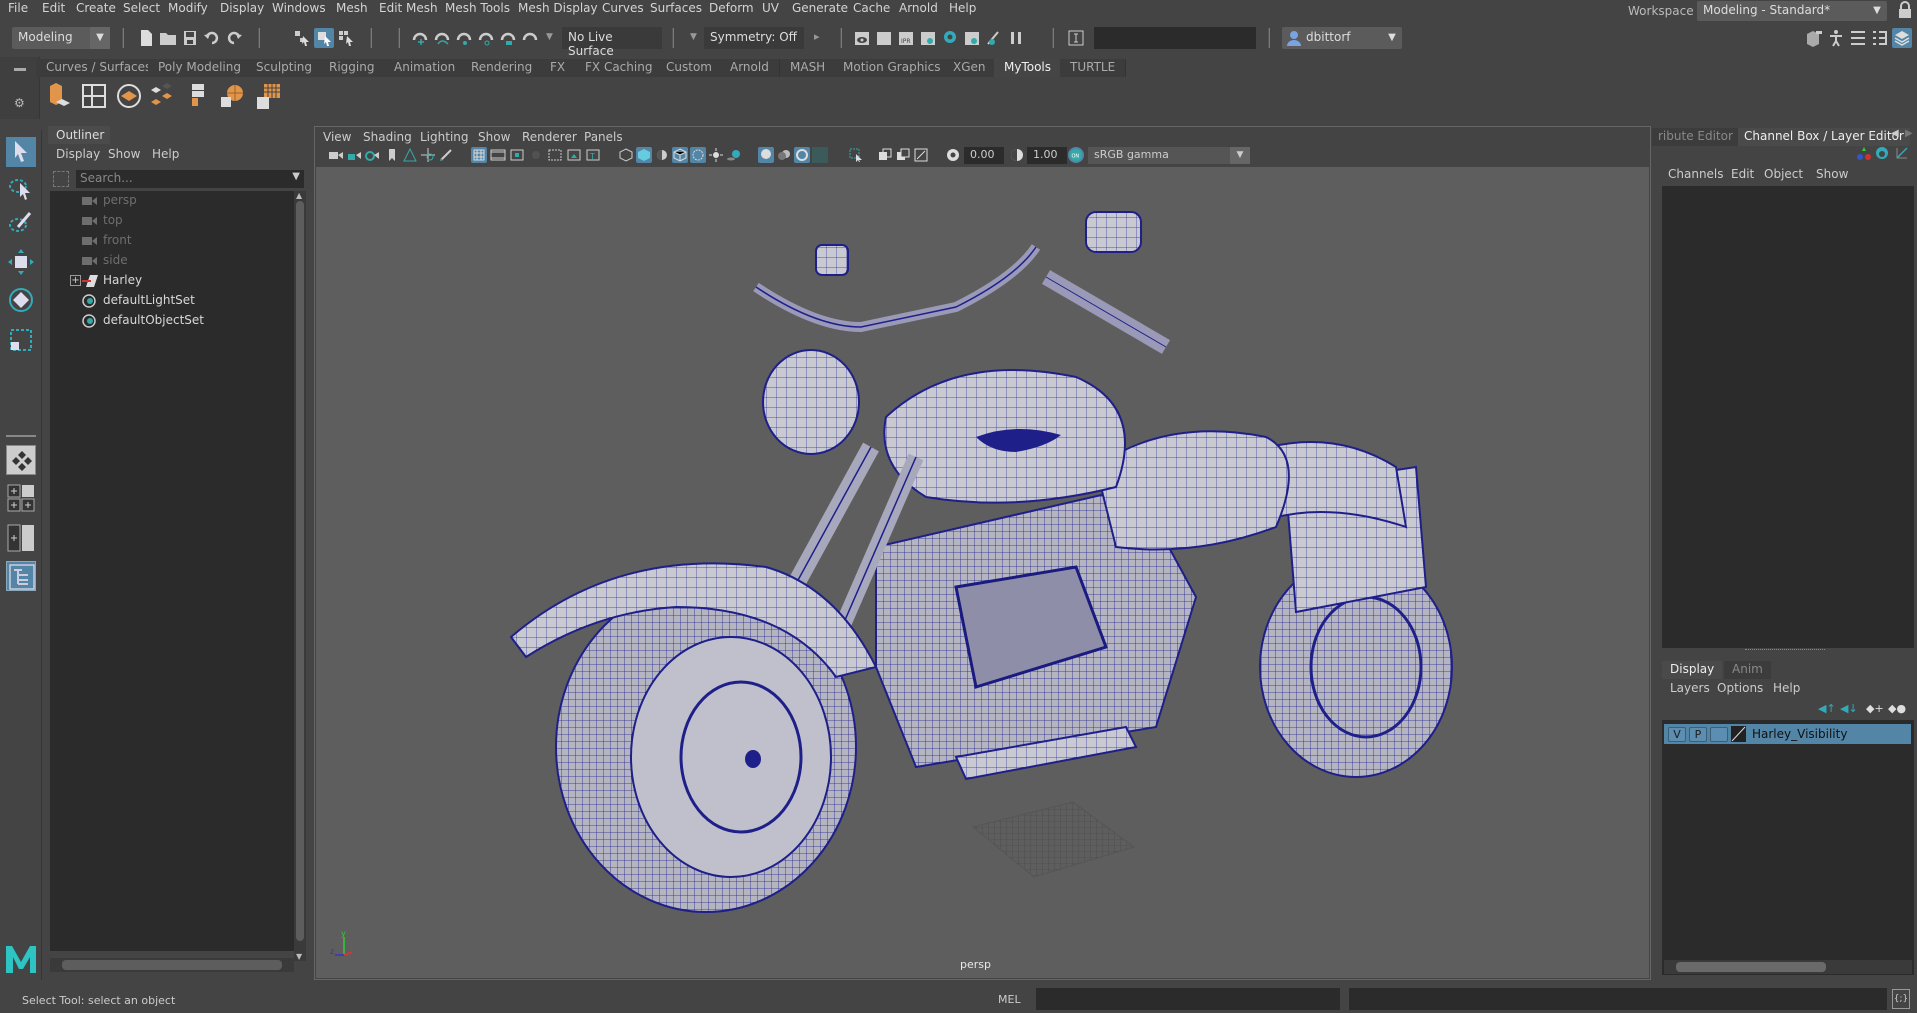 The height and width of the screenshot is (1013, 1917). Describe the element at coordinates (1076, 38) in the screenshot. I see `input-line-icon` at that location.